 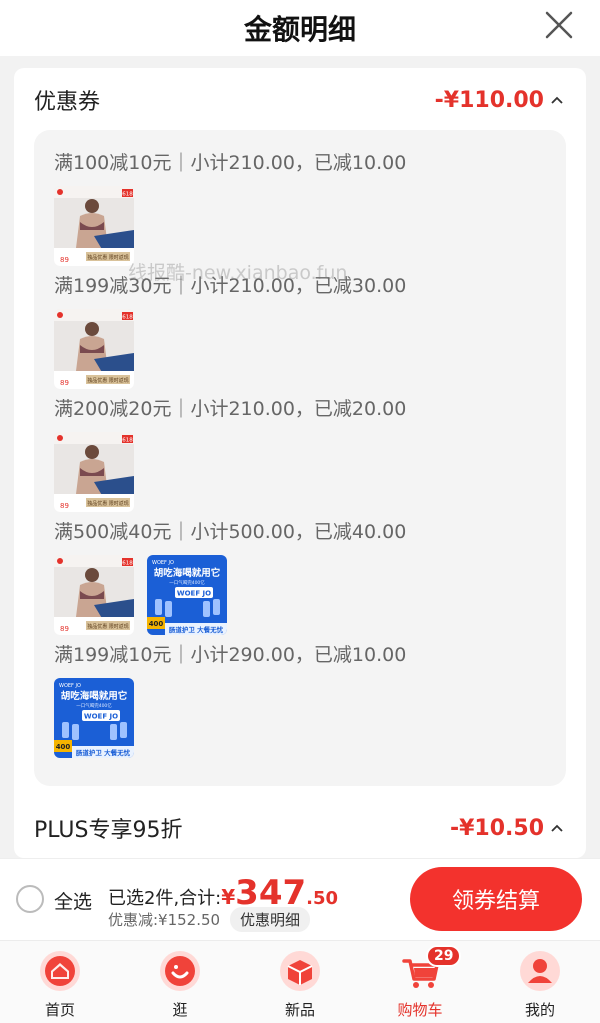 What do you see at coordinates (238, 273) in the screenshot?
I see `watermark: 线报酷-new.xianbao.fun` at bounding box center [238, 273].